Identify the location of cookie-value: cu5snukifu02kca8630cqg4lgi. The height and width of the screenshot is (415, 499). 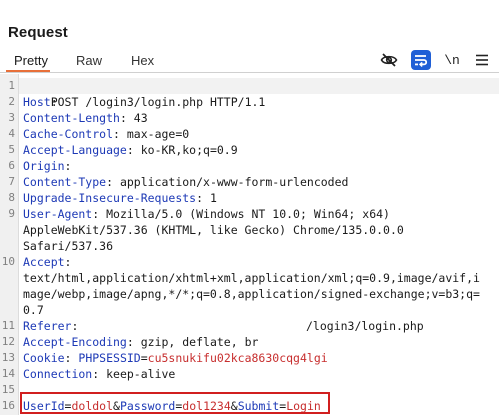
(237, 358).